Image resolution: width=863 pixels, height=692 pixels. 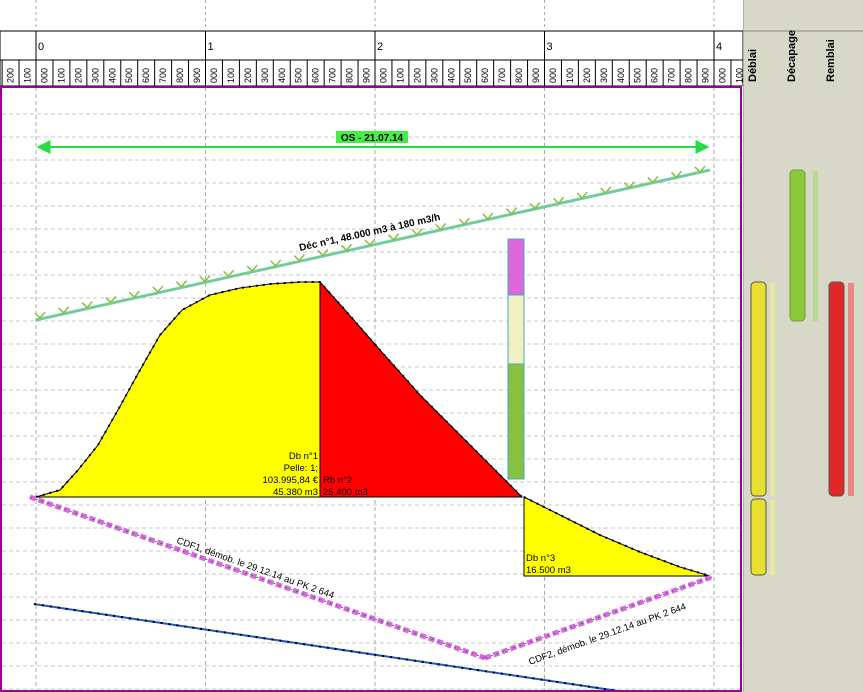 I want to click on db1-label-1: Db n°1, so click(x=303, y=456).